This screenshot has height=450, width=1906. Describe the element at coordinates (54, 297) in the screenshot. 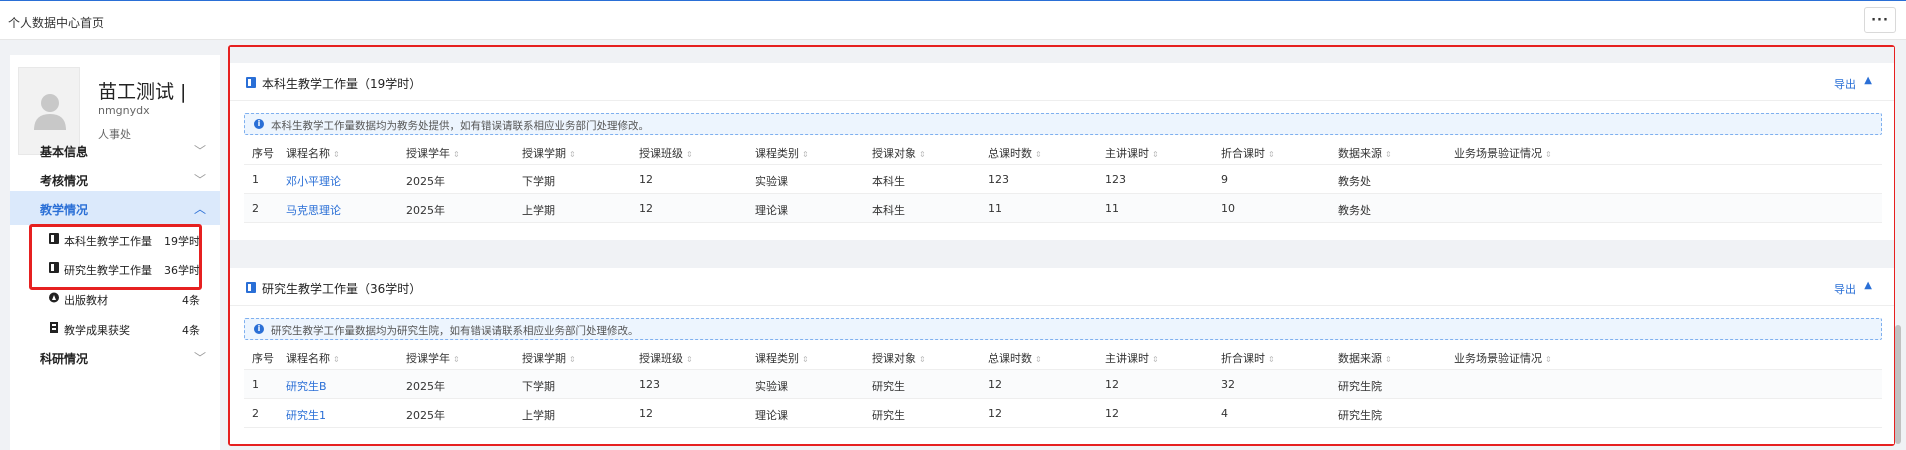

I see `compass-icon` at that location.